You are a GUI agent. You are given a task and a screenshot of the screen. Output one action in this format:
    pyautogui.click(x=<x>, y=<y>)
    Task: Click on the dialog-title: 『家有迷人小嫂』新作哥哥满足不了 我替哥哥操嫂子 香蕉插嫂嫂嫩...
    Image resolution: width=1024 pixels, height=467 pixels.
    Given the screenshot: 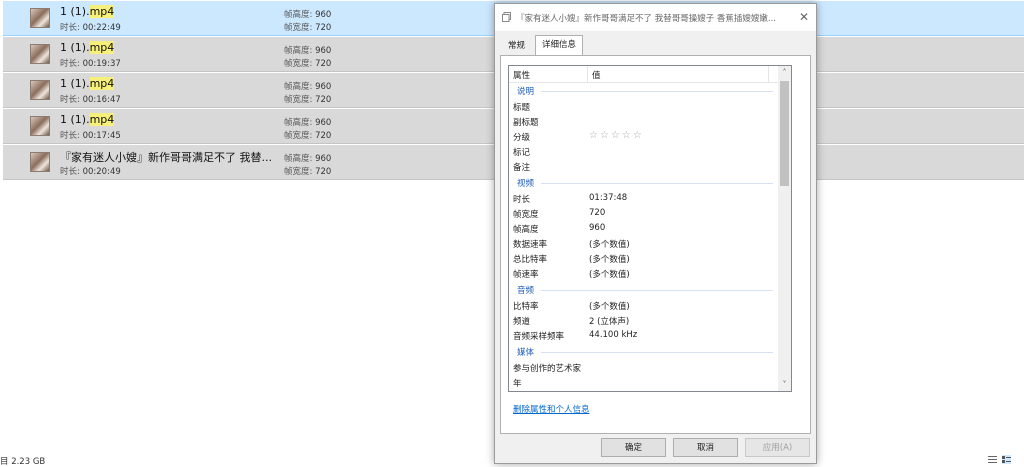 What is the action you would take?
    pyautogui.click(x=646, y=19)
    